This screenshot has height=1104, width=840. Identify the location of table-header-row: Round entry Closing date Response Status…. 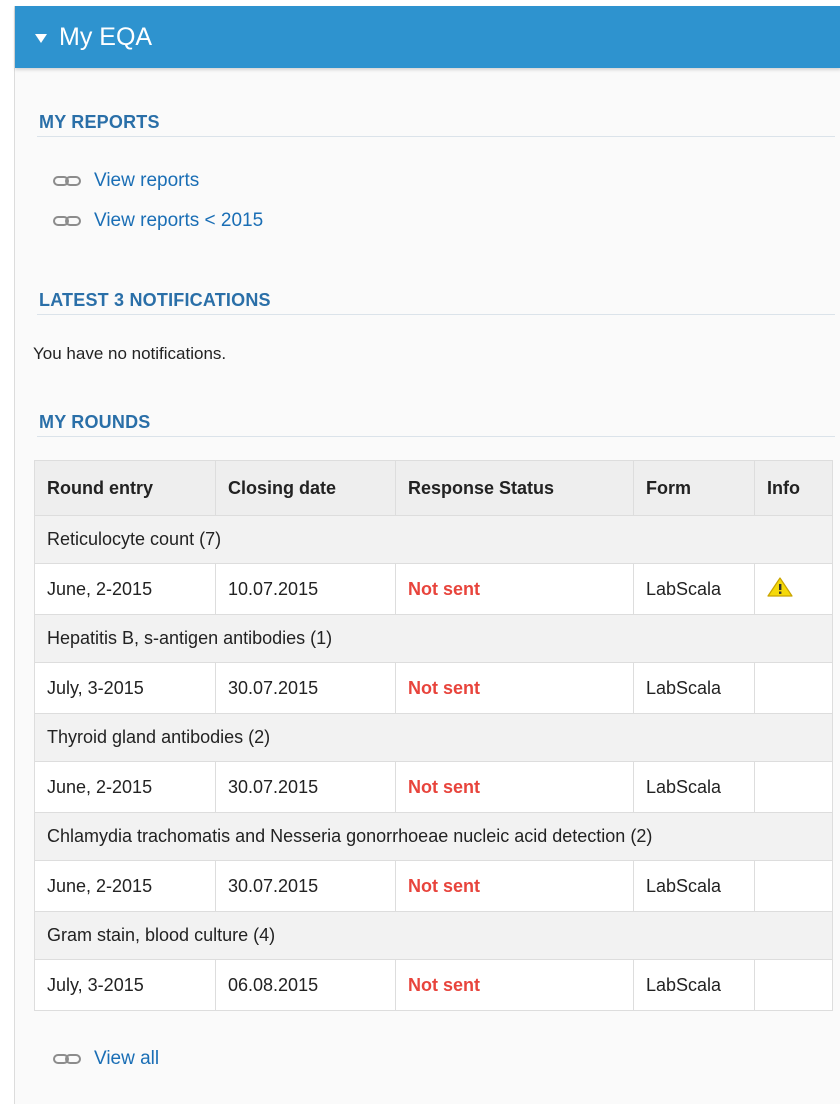
(433, 488).